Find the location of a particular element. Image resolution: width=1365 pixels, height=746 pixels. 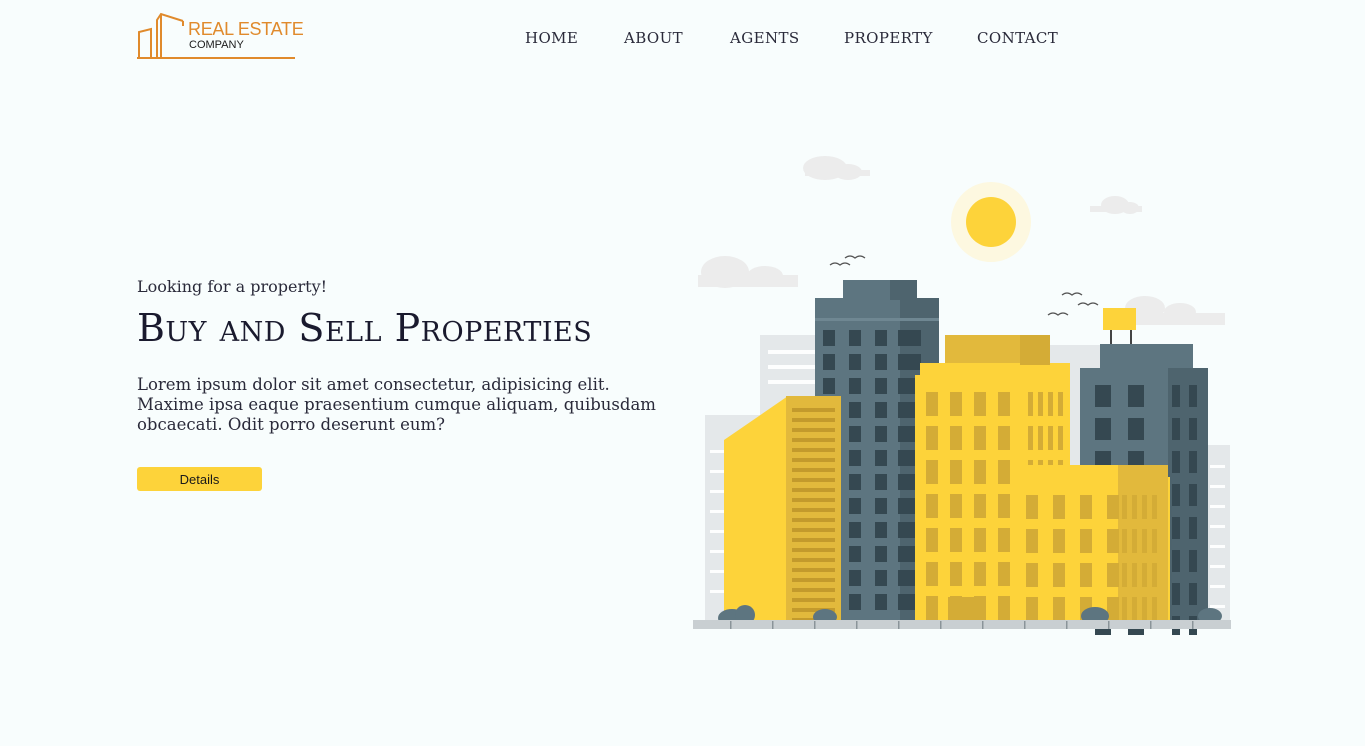

nav-agents: AGENTS is located at coordinates (765, 38).